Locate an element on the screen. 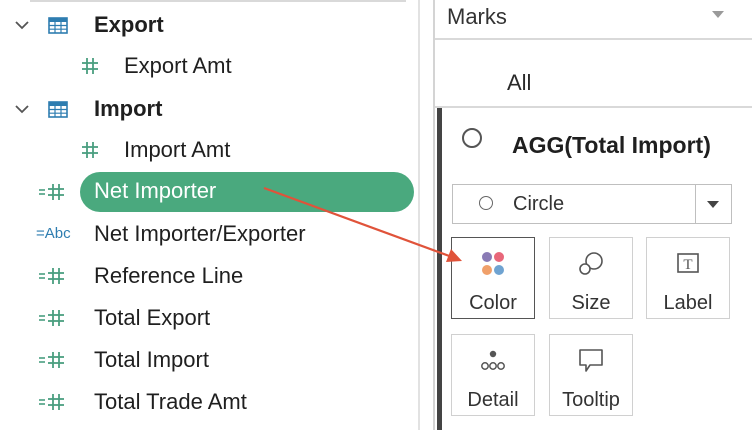 The width and height of the screenshot is (752, 430). button-label: Color is located at coordinates (493, 303).